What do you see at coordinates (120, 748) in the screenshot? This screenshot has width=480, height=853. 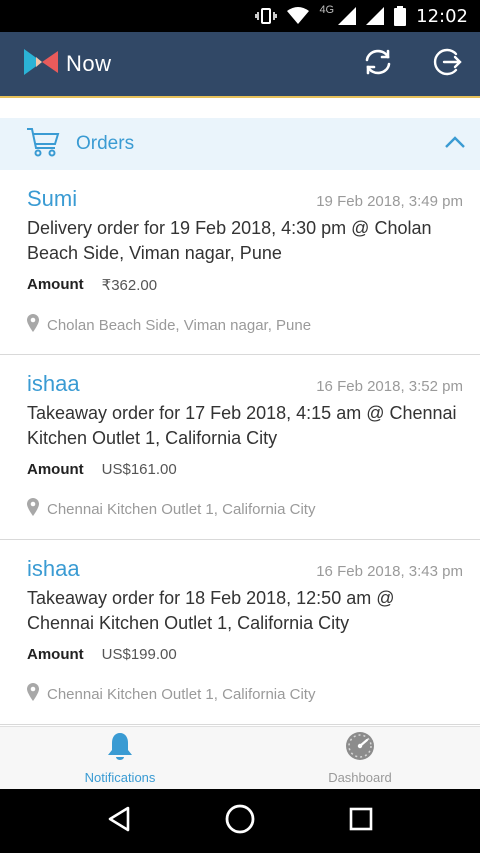 I see `bell-icon` at bounding box center [120, 748].